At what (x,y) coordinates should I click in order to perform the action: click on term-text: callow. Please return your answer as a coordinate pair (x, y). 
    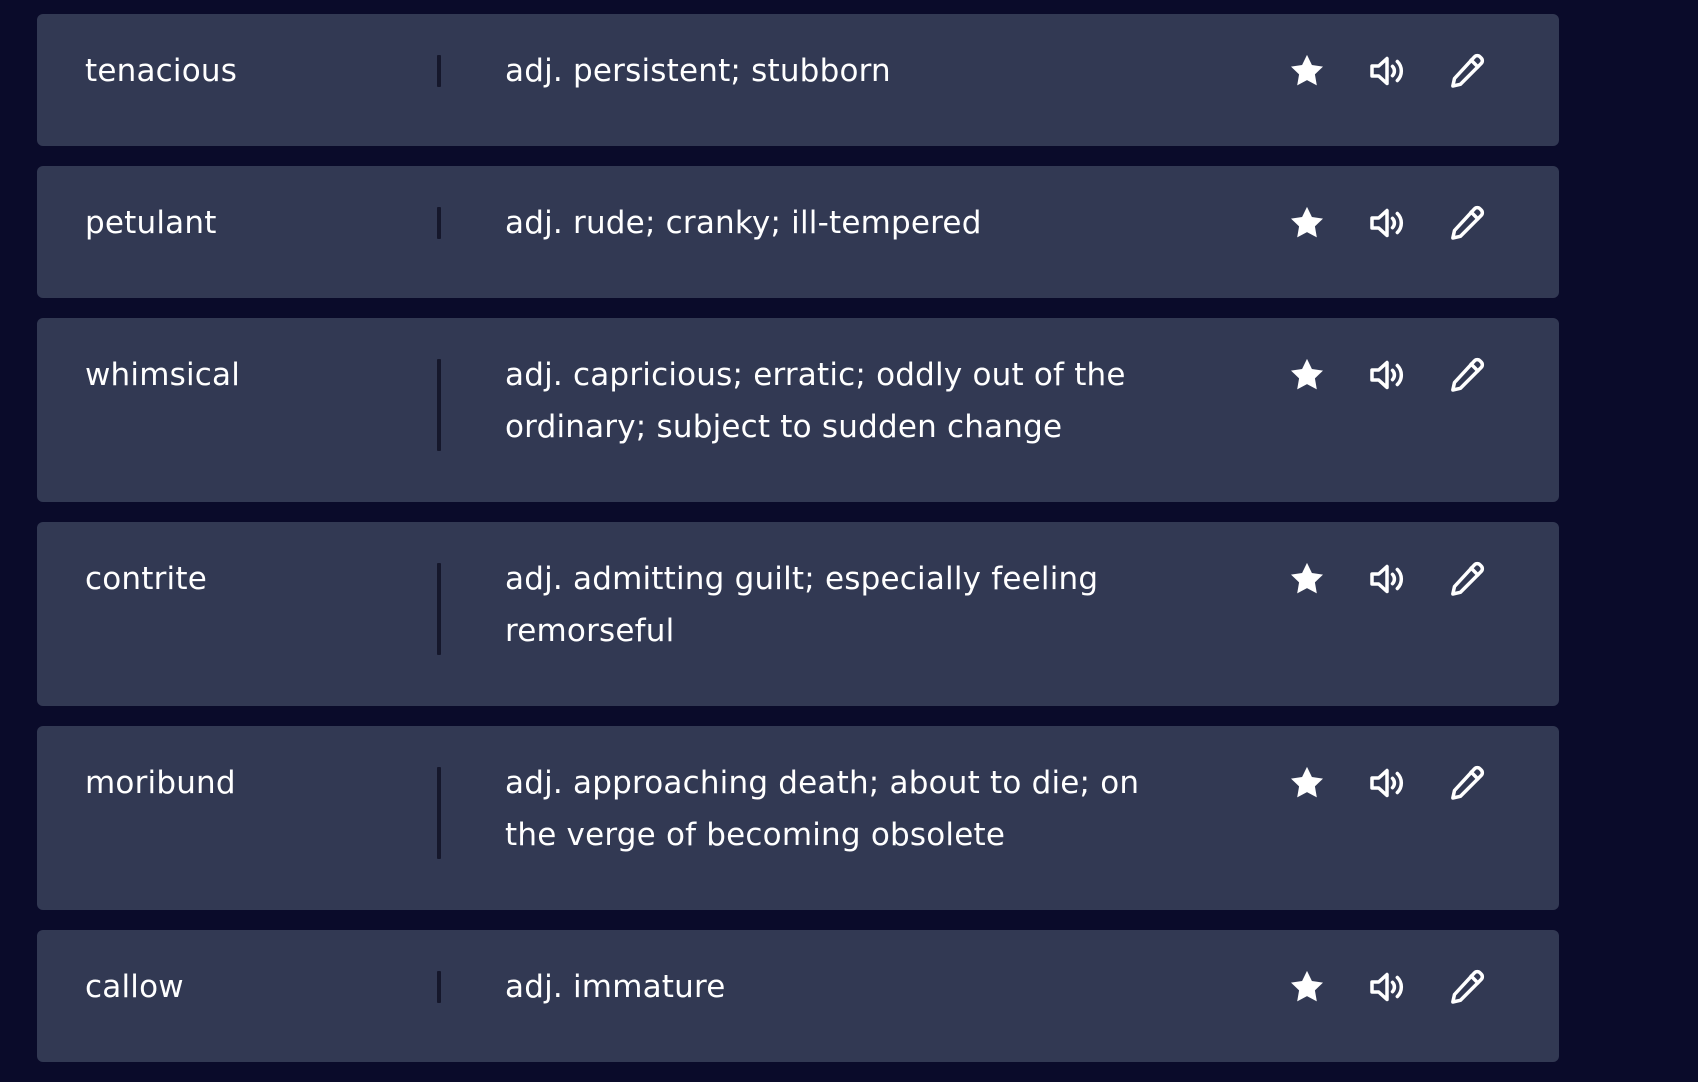
    Looking at the image, I should click on (134, 987).